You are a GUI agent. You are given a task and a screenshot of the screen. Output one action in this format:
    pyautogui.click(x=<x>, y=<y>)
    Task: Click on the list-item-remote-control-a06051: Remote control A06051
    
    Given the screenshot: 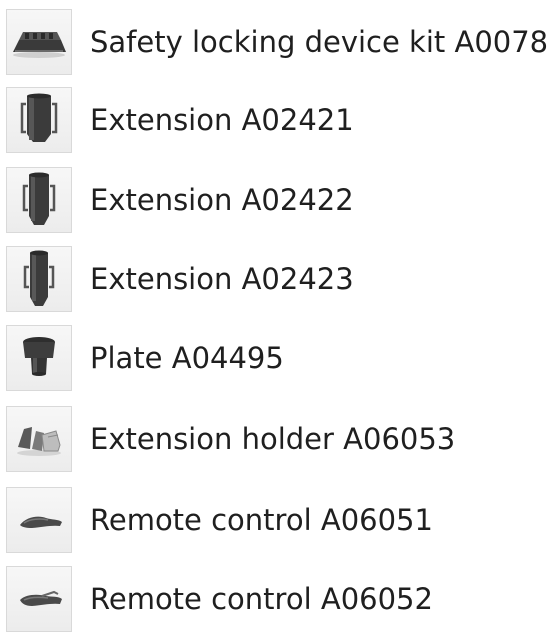 What is the action you would take?
    pyautogui.click(x=276, y=520)
    